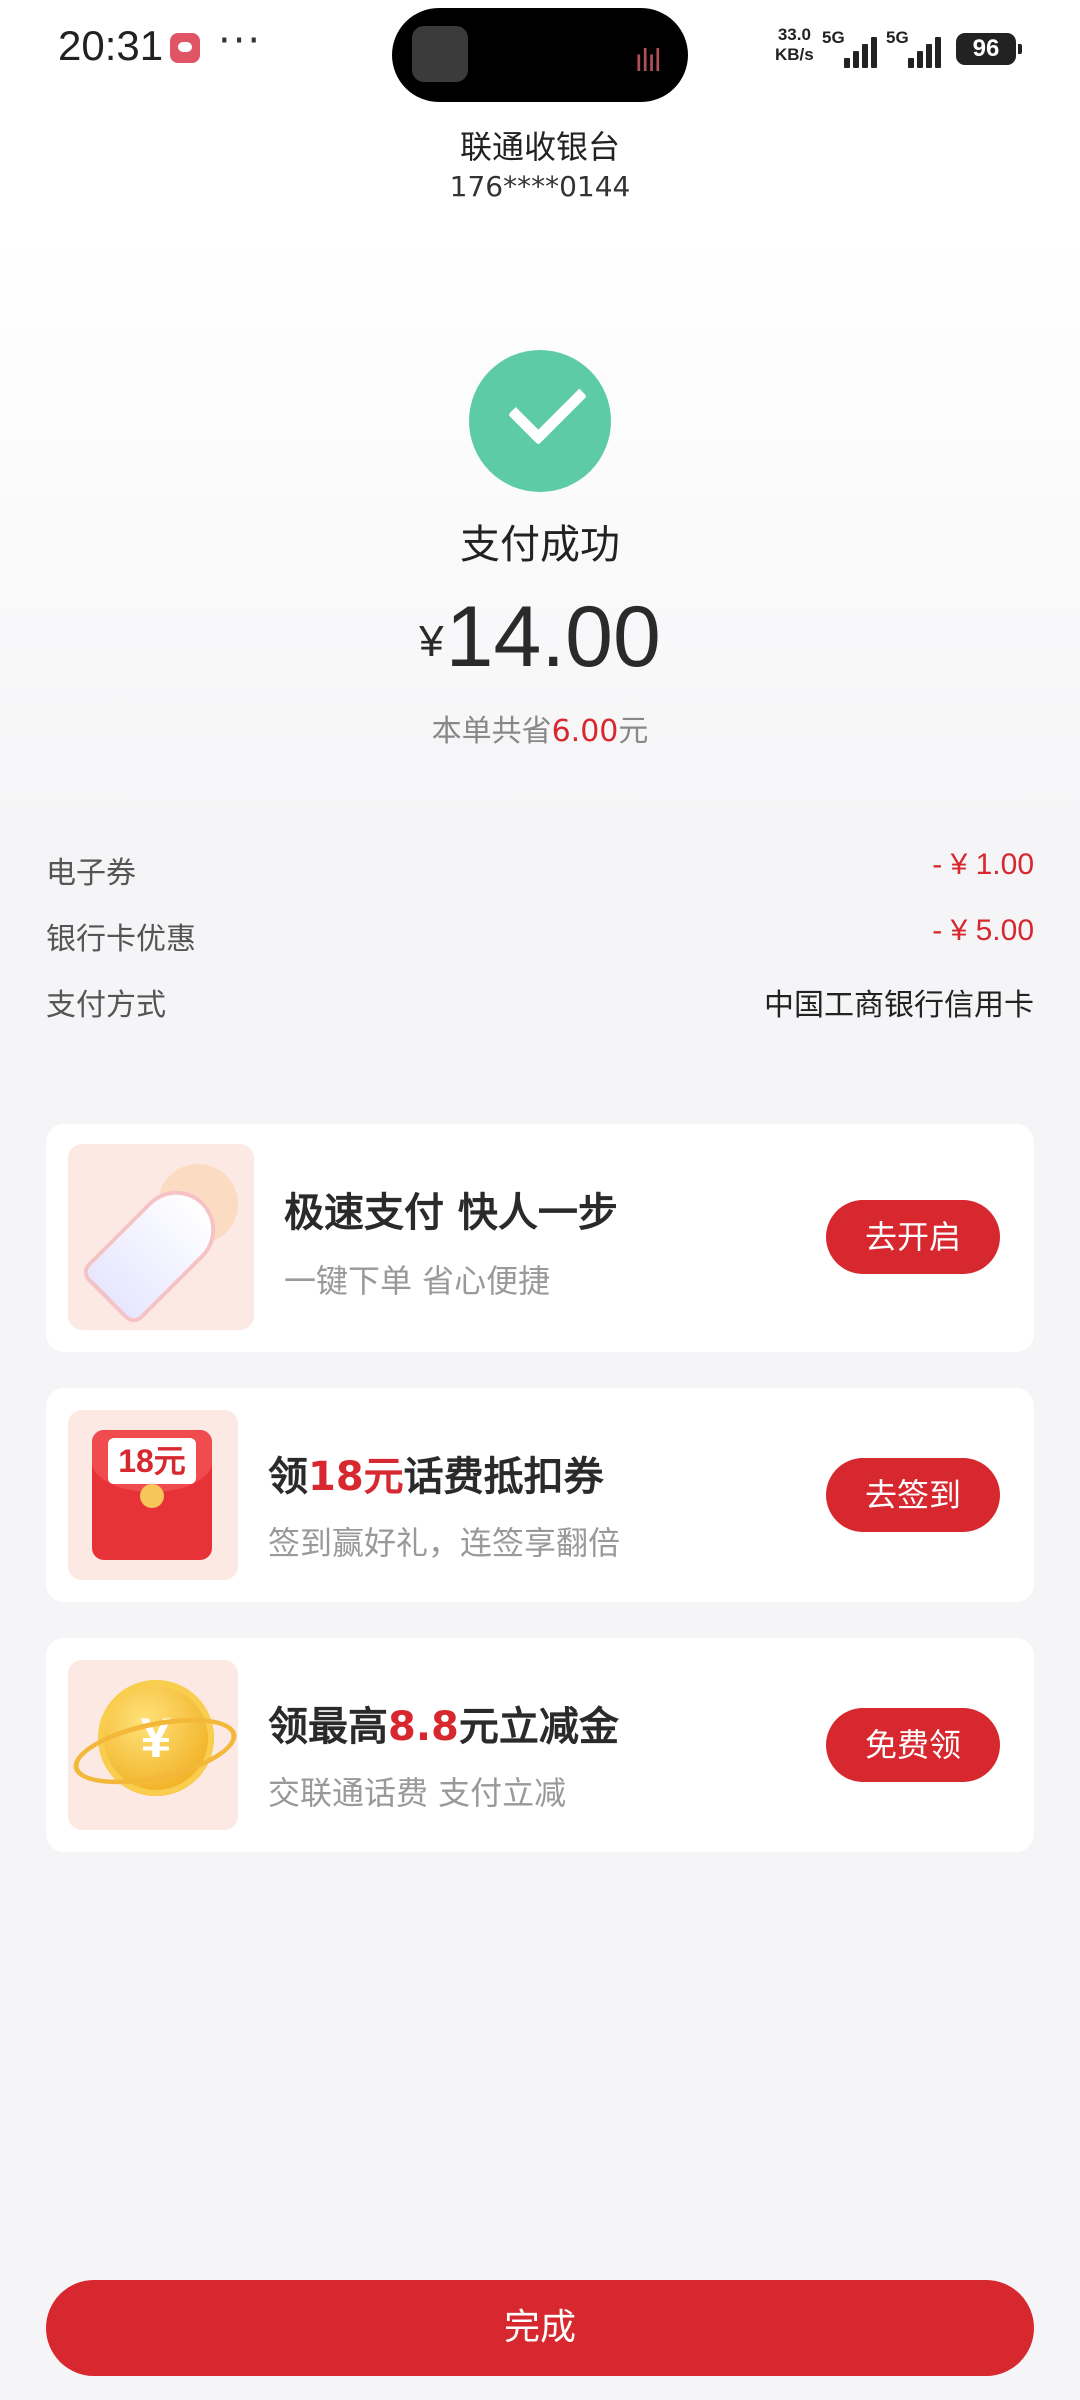 This screenshot has height=2400, width=1080. Describe the element at coordinates (926, 48) in the screenshot. I see `sim2-signal-icon: 5G` at that location.